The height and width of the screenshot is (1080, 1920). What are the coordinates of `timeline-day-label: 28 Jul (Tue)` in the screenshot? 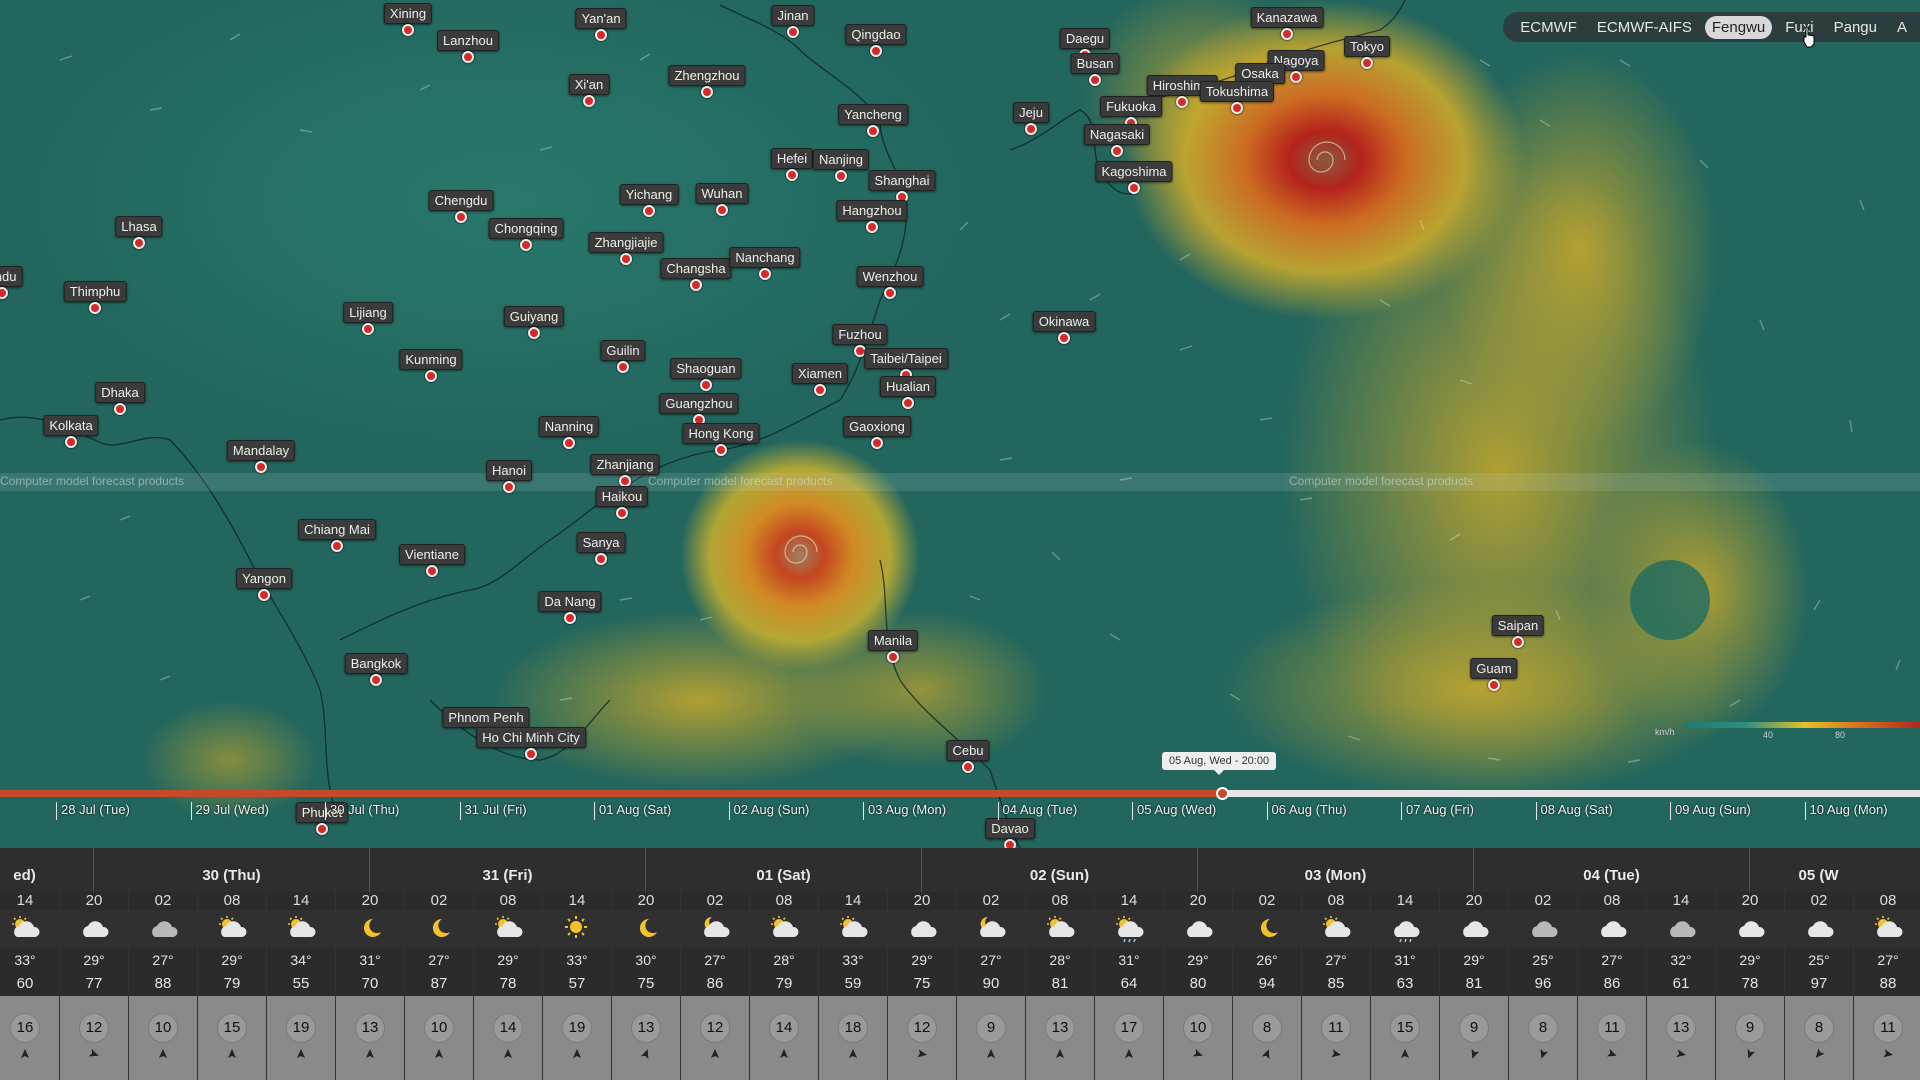 It's located at (93, 811).